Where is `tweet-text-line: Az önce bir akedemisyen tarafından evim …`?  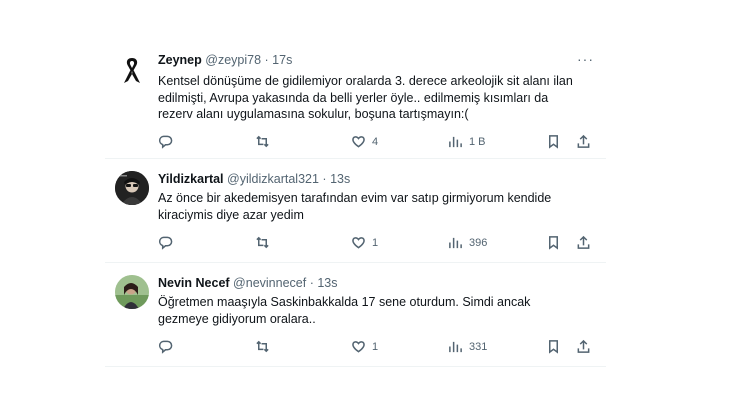
tweet-text-line: Az önce bir akedemisyen tarafından evim … is located at coordinates (355, 198).